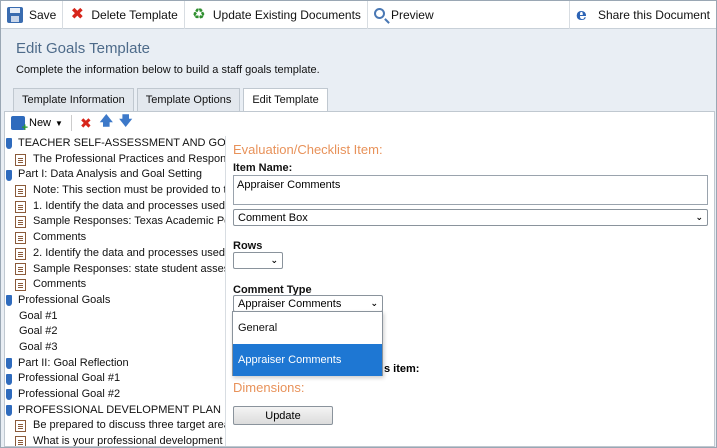 This screenshot has width=717, height=448. I want to click on comment-type-value: Appraiser Comments, so click(290, 303).